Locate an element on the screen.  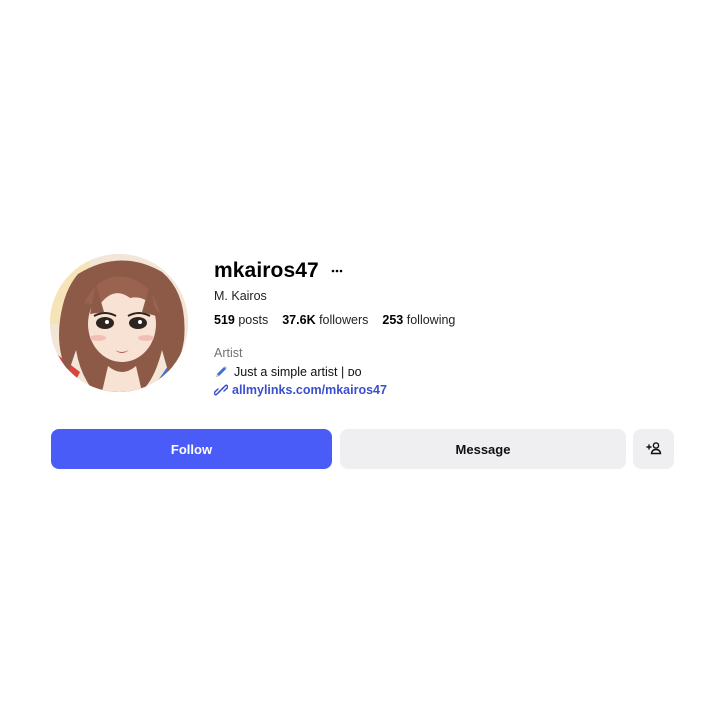
username: mkairos47 is located at coordinates (266, 270).